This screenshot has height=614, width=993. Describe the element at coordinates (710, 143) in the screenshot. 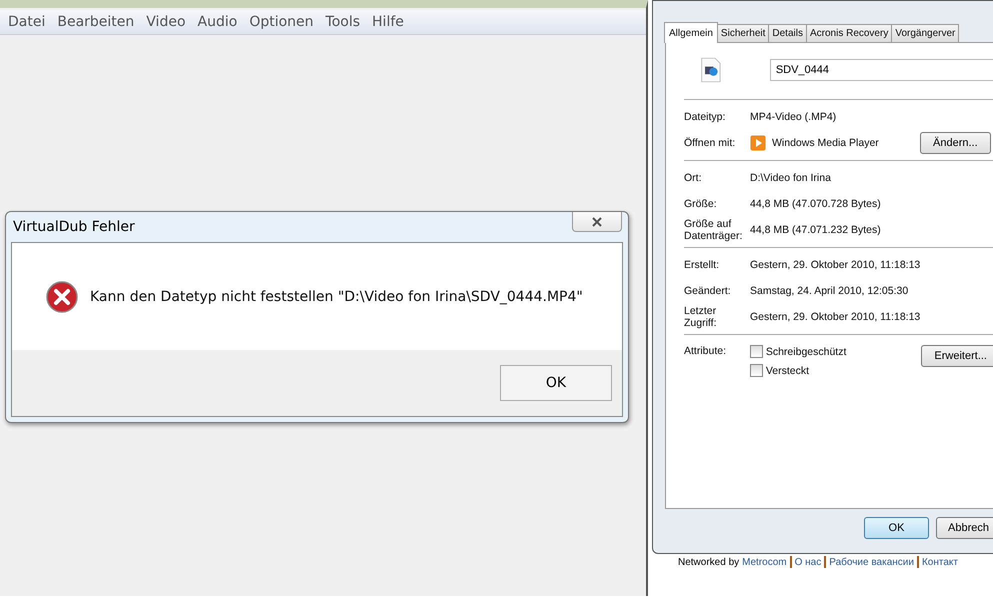

I see `property-label: Öffnen mit:` at that location.